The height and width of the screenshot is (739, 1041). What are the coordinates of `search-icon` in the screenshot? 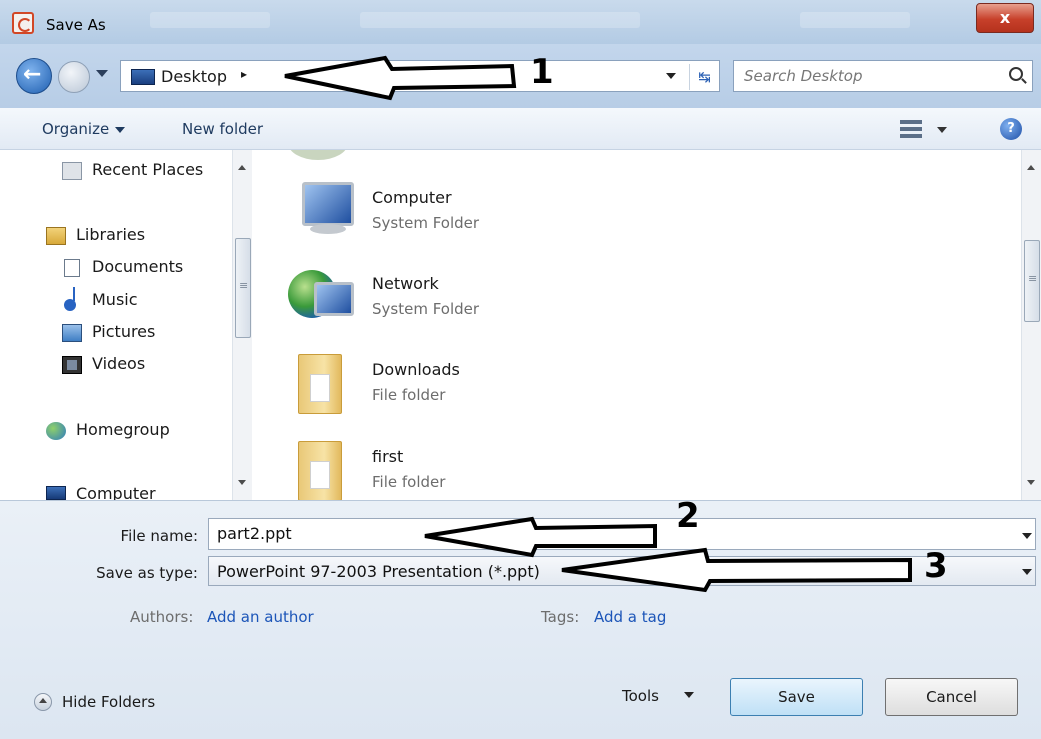 It's located at (1016, 74).